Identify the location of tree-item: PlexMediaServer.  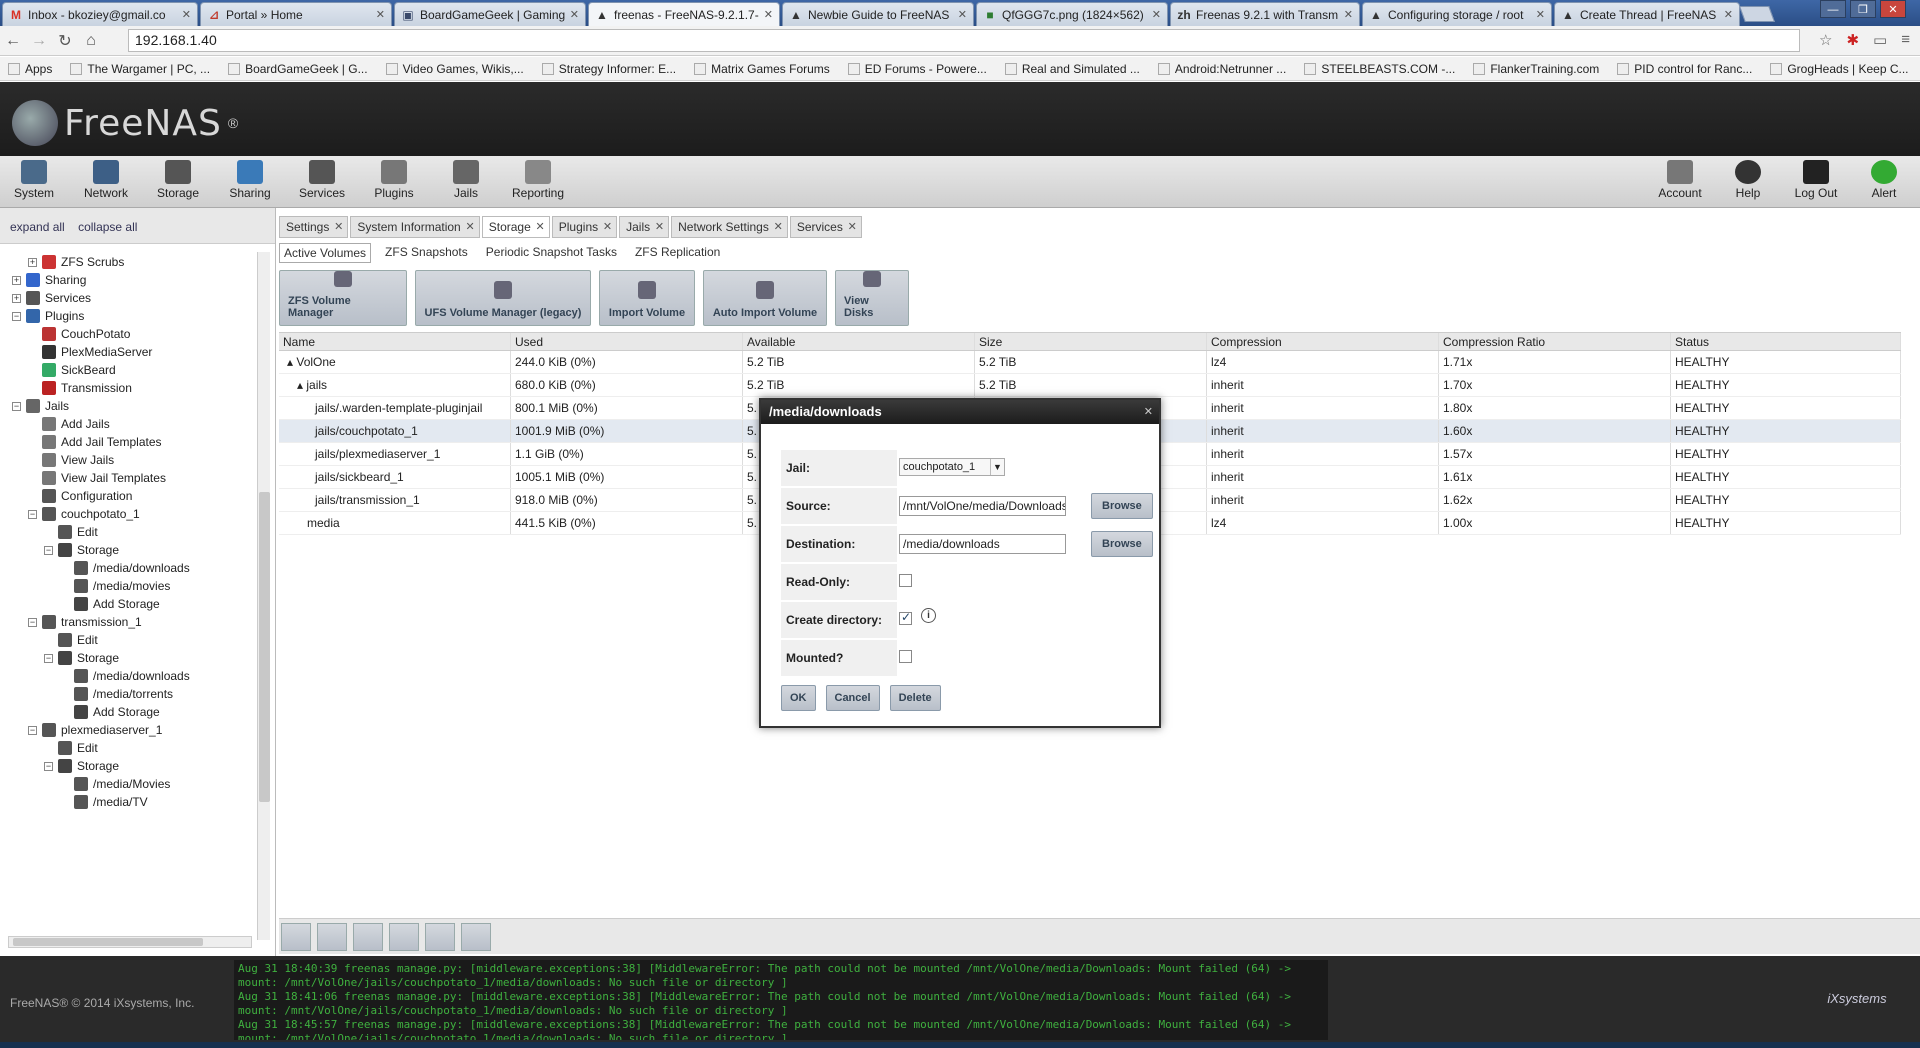
(97, 352).